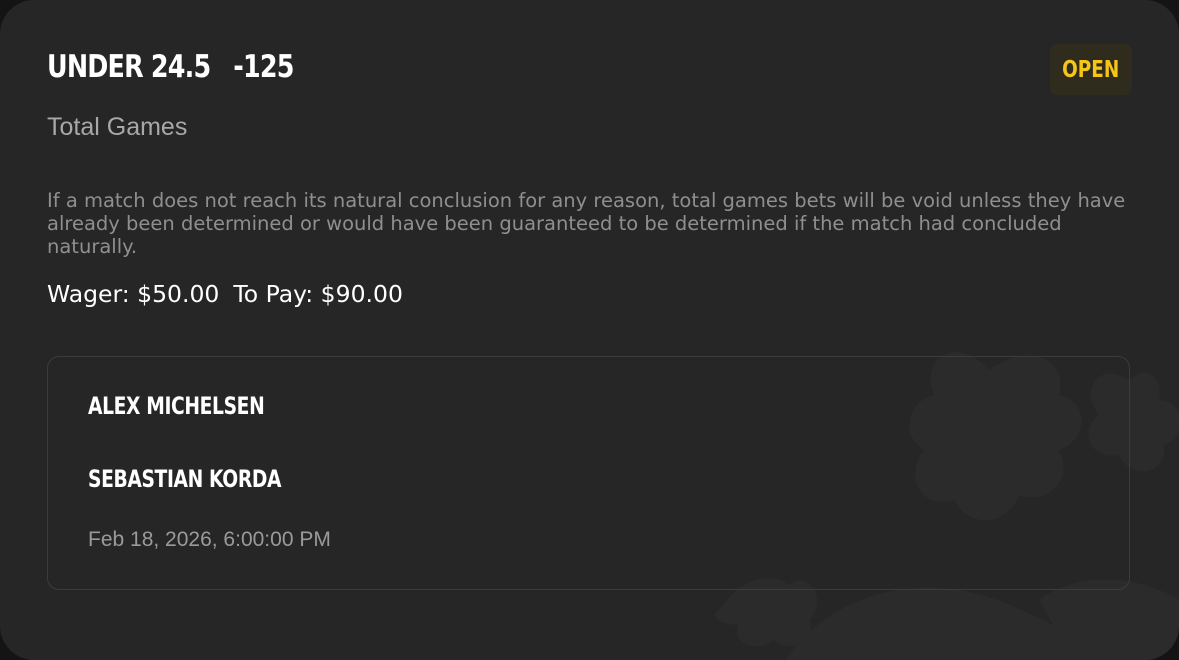 The width and height of the screenshot is (1179, 660). What do you see at coordinates (129, 67) in the screenshot?
I see `bet-selection: UNDER 24.5` at bounding box center [129, 67].